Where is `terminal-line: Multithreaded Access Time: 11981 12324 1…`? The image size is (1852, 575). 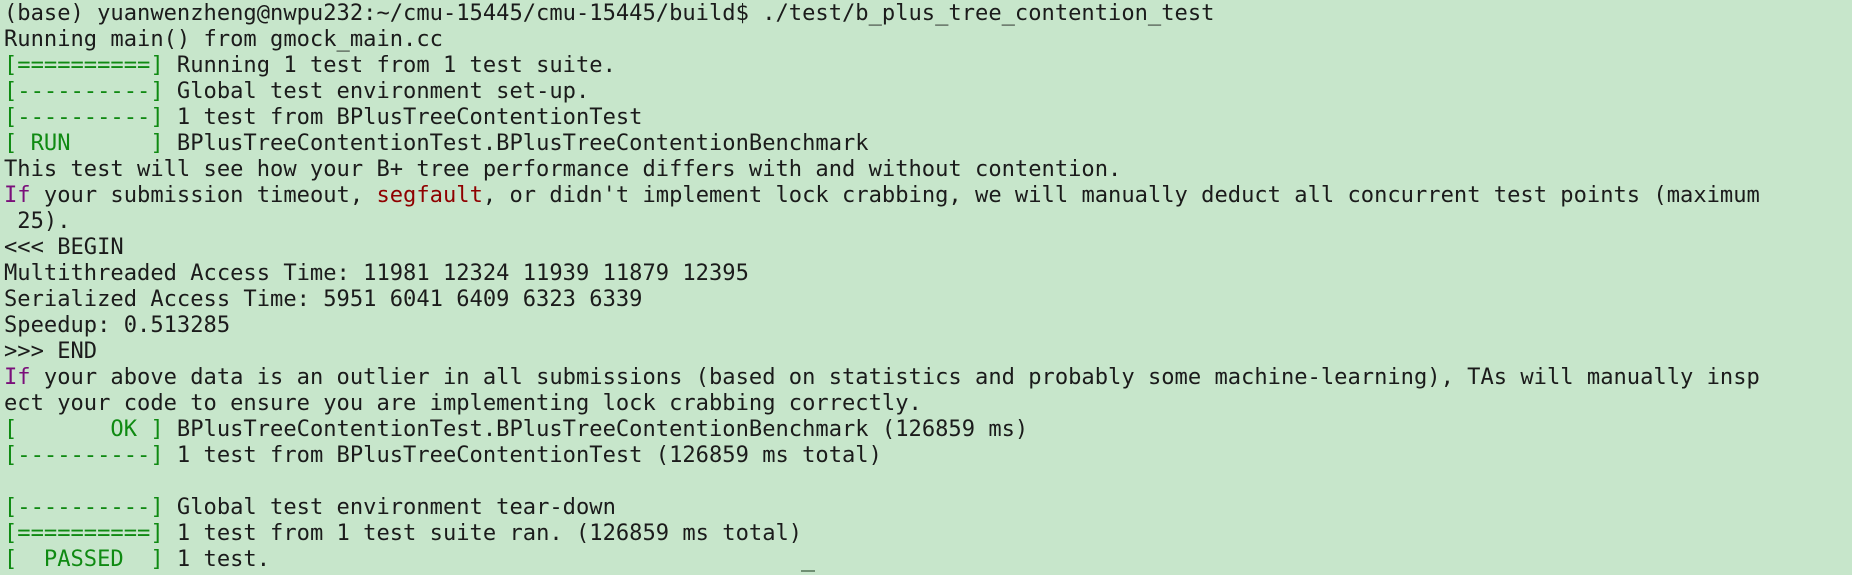 terminal-line: Multithreaded Access Time: 11981 12324 1… is located at coordinates (928, 273).